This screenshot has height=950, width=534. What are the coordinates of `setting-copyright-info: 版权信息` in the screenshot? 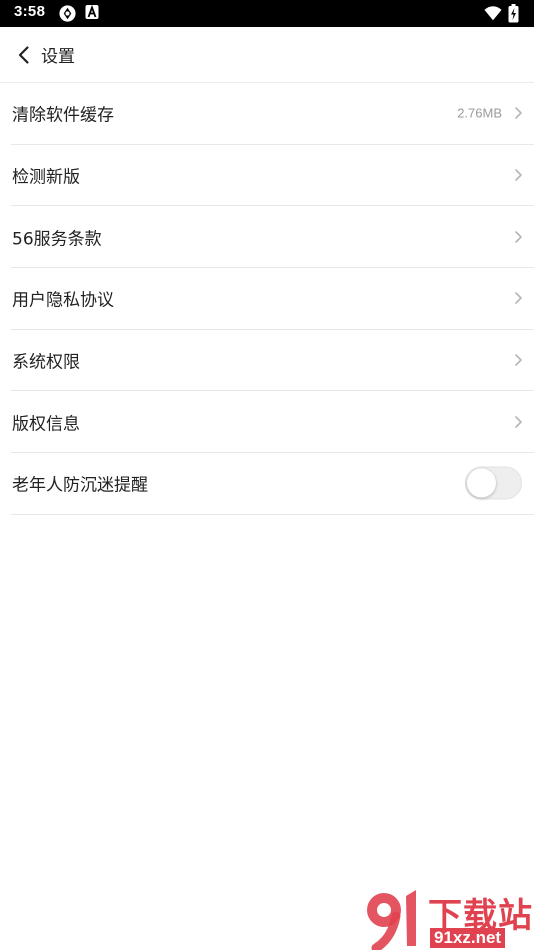 It's located at (272, 422).